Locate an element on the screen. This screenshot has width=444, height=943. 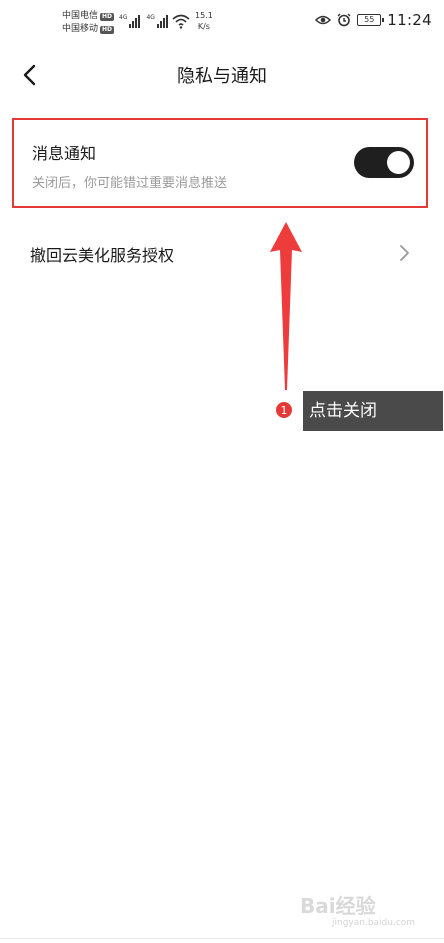
system-status: 55 11:24 is located at coordinates (373, 20).